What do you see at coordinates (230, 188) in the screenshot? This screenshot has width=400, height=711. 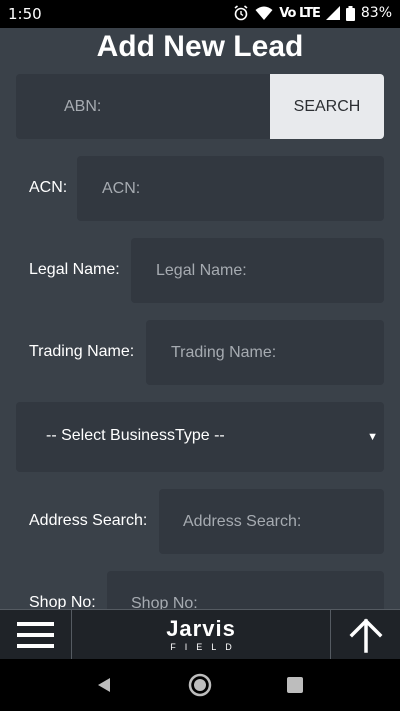 I see `acn-input: ACN:` at bounding box center [230, 188].